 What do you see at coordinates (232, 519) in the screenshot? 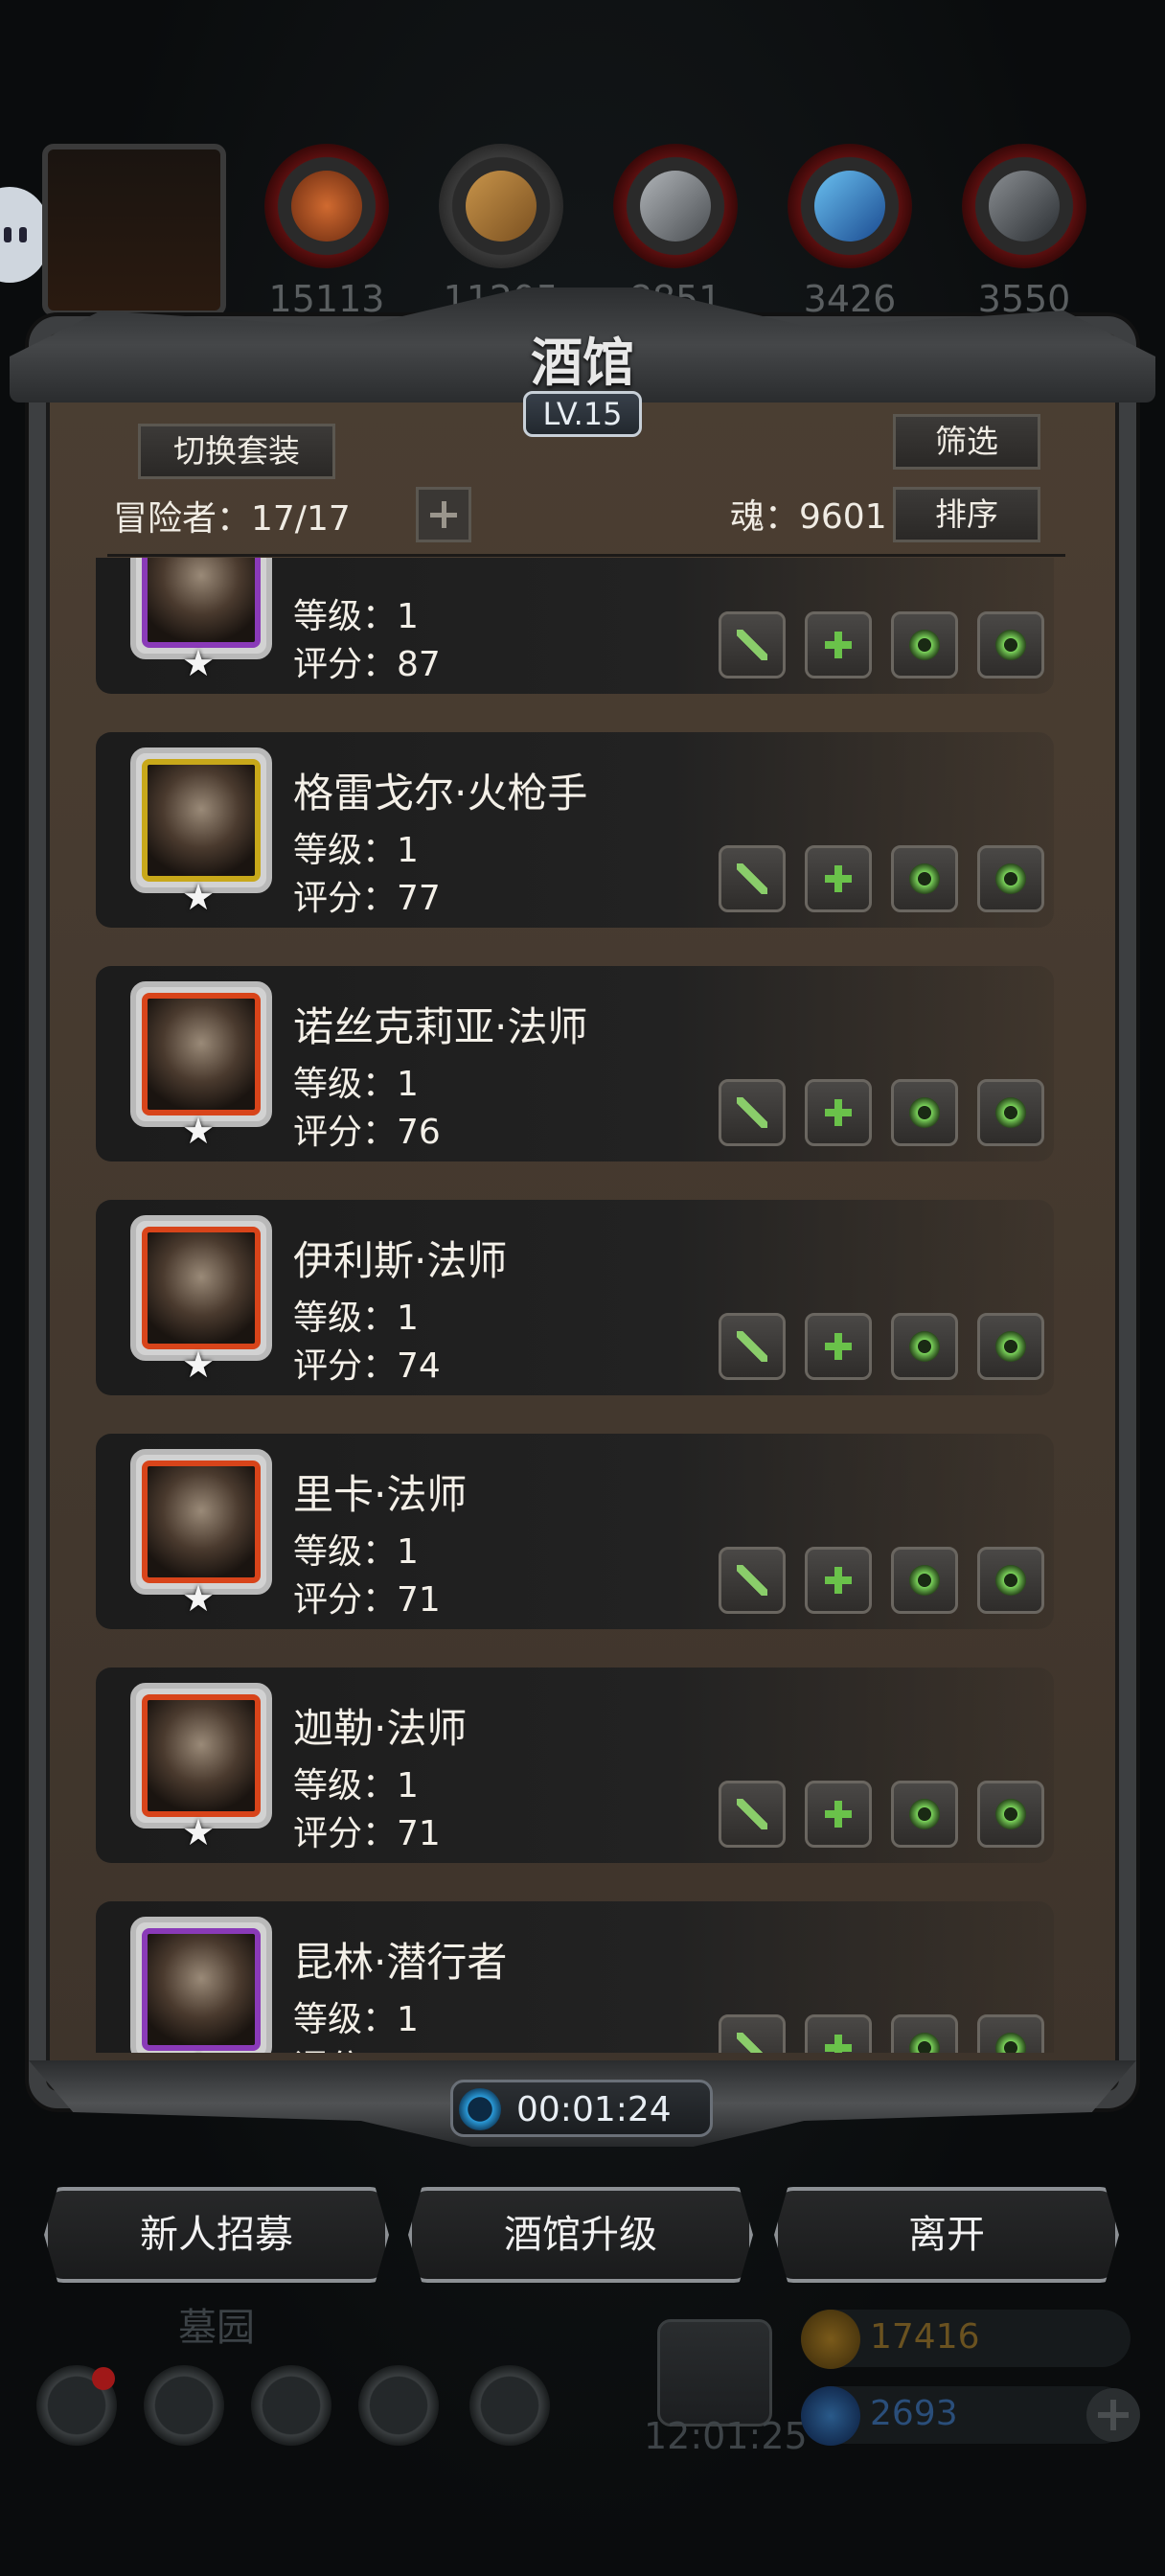
I see `adventurer-count: 冒险者：17/17` at bounding box center [232, 519].